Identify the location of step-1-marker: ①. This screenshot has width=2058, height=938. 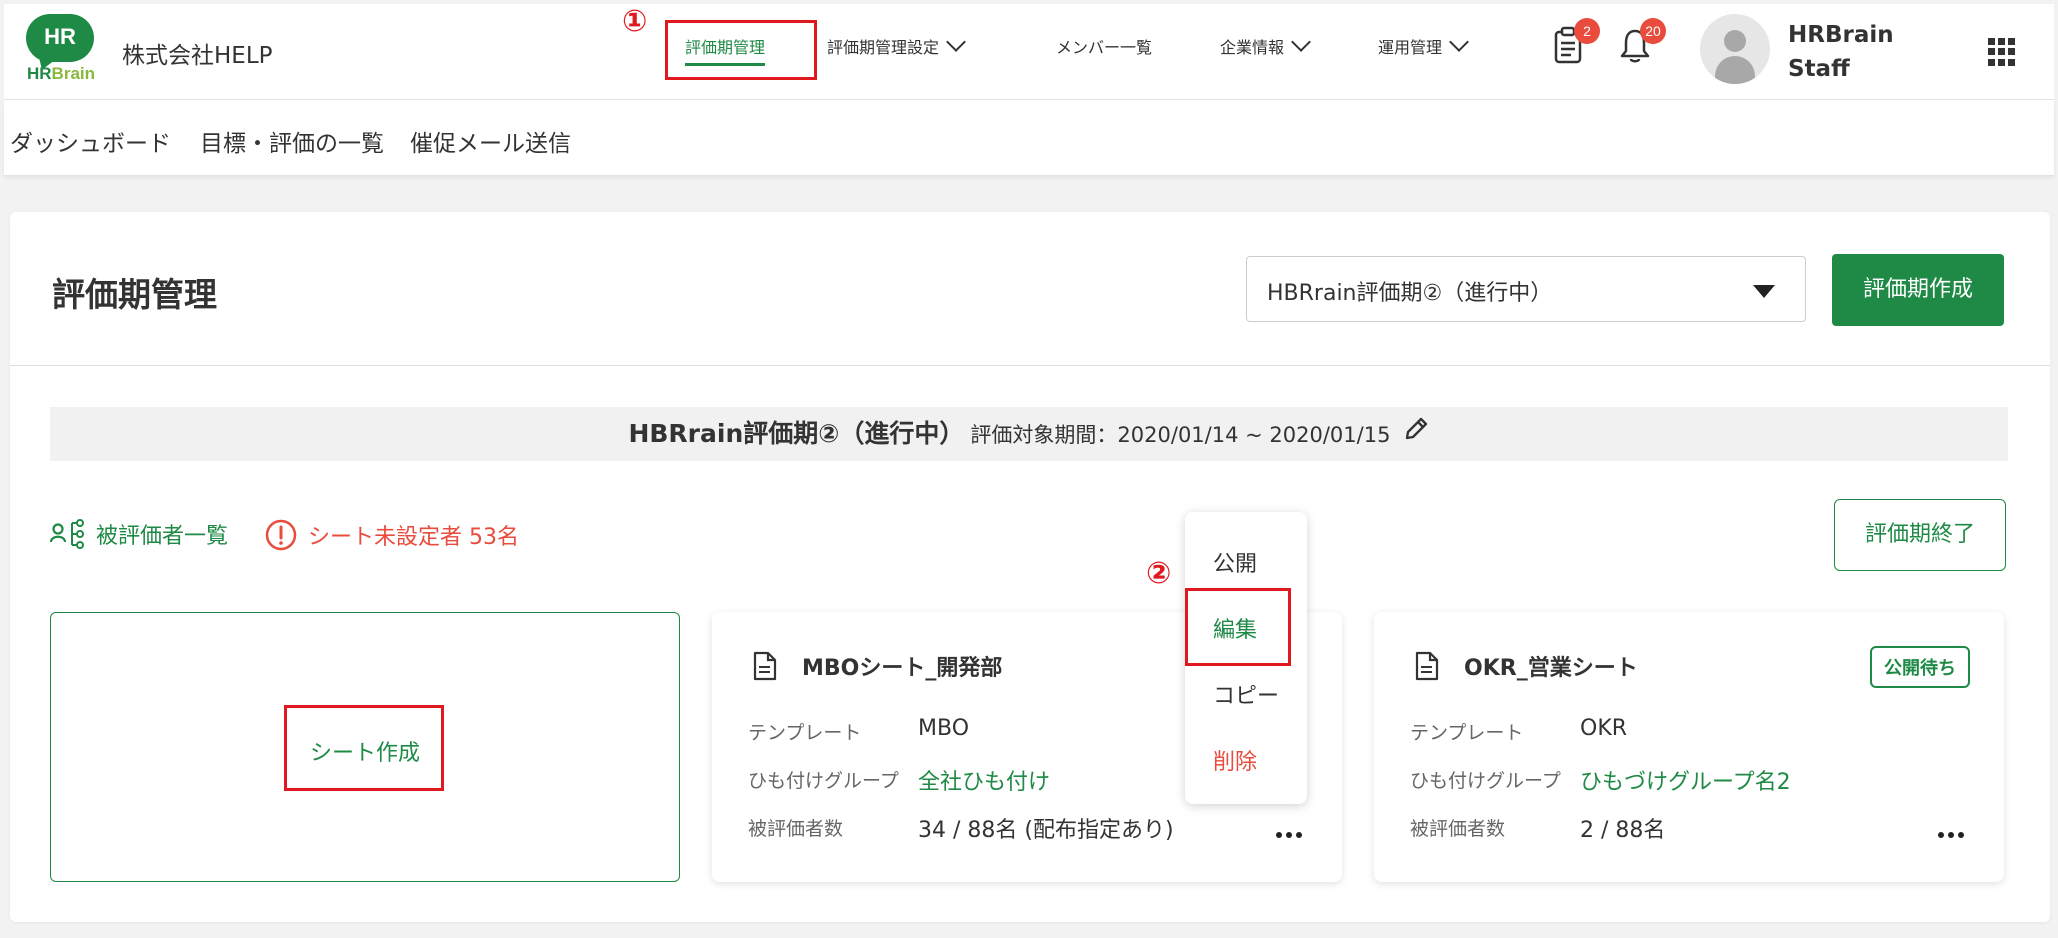
(635, 21).